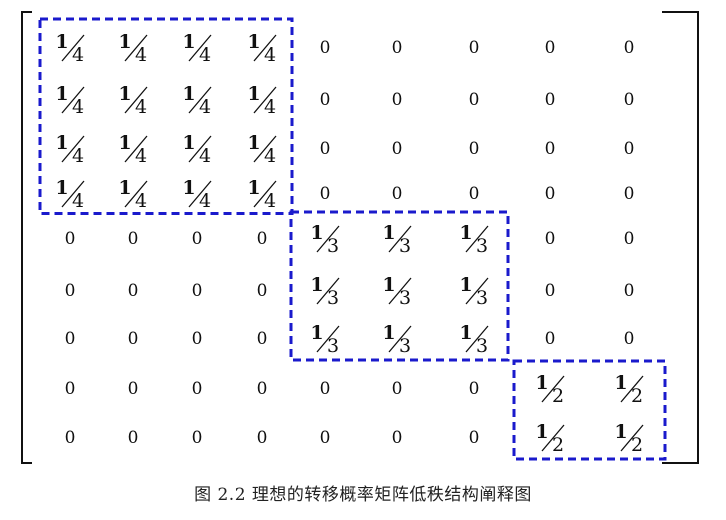 The width and height of the screenshot is (726, 520). What do you see at coordinates (680, 237) in the screenshot?
I see `right-bracket` at bounding box center [680, 237].